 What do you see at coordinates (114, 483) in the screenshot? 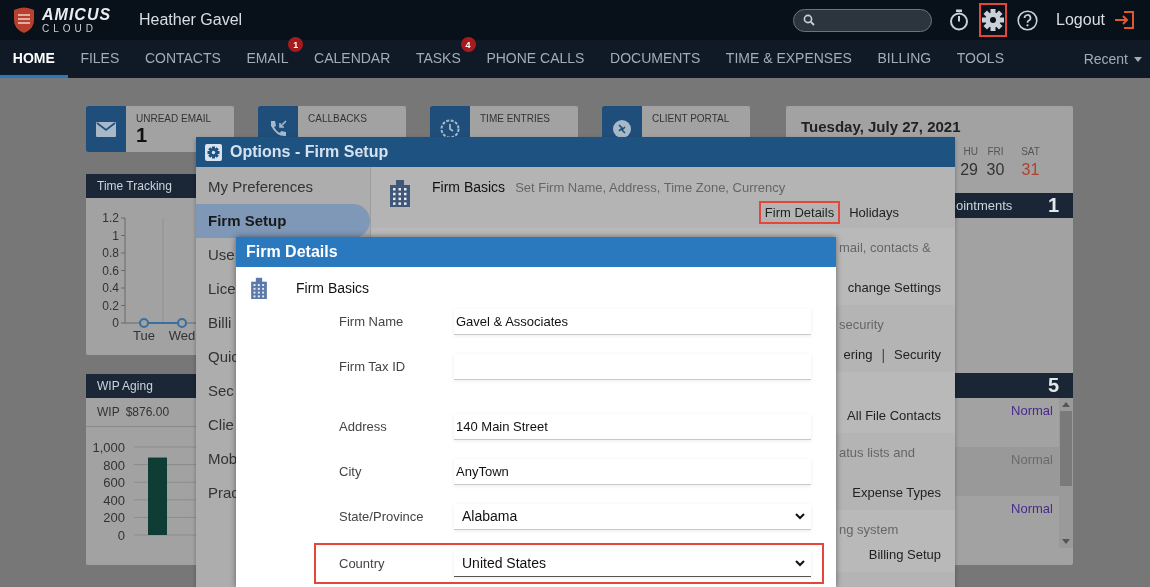
I see `tick-label: 600` at bounding box center [114, 483].